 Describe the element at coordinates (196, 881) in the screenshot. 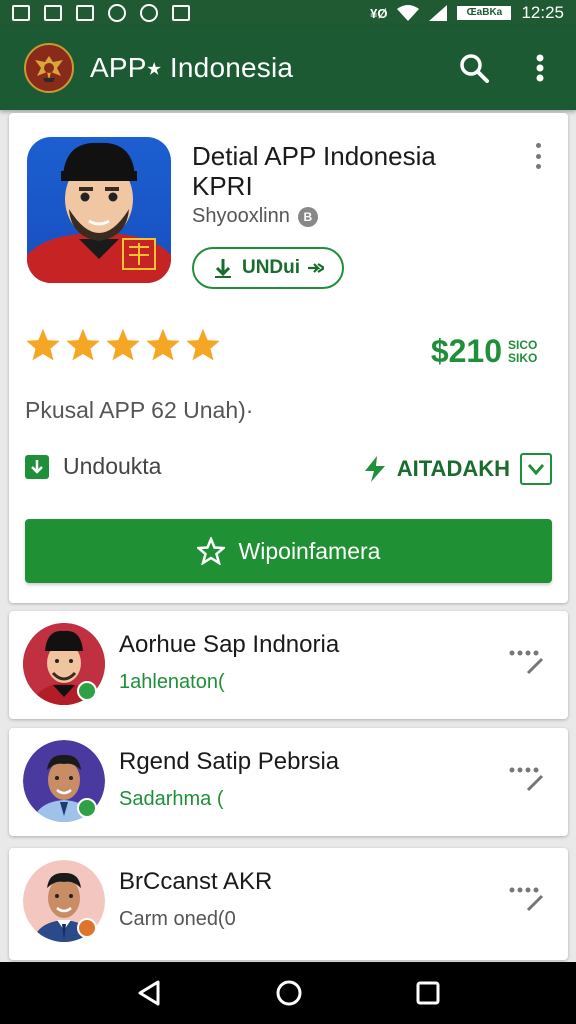

I see `list-item-title: BrCcanst AKR` at that location.